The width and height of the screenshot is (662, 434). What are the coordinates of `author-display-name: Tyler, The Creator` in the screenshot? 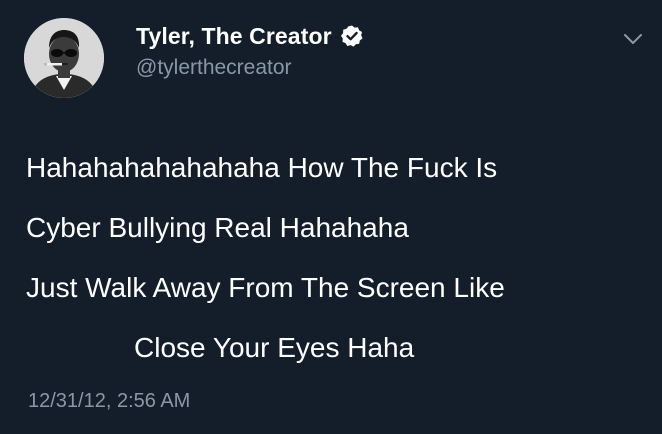 It's located at (234, 36).